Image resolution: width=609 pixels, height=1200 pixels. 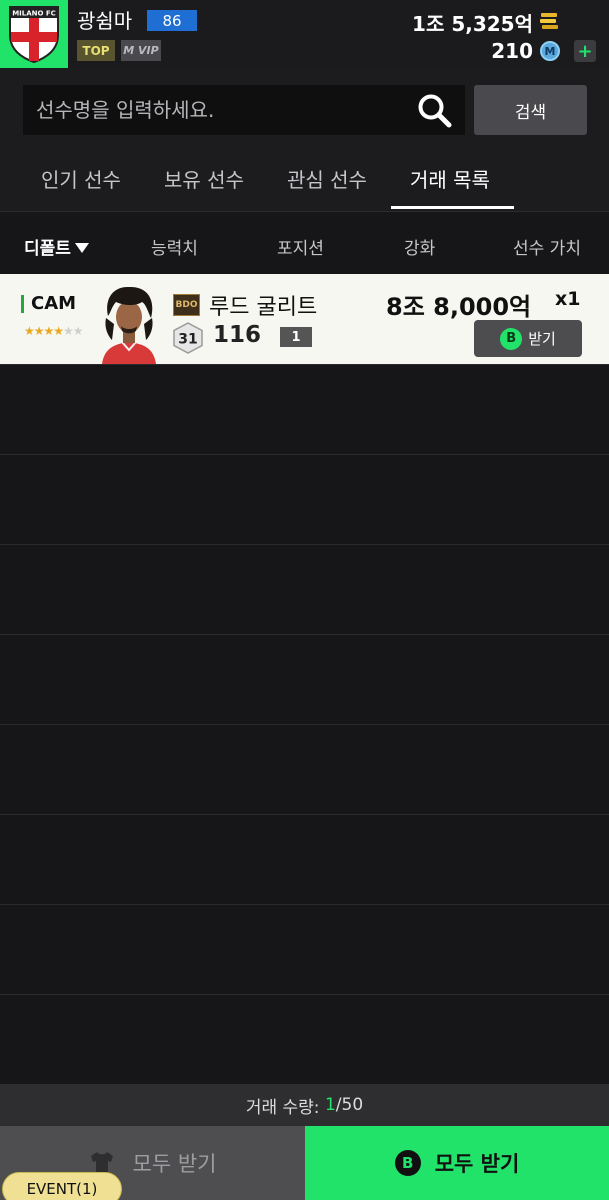 I want to click on club-badge: MILANO FC, so click(x=34, y=34).